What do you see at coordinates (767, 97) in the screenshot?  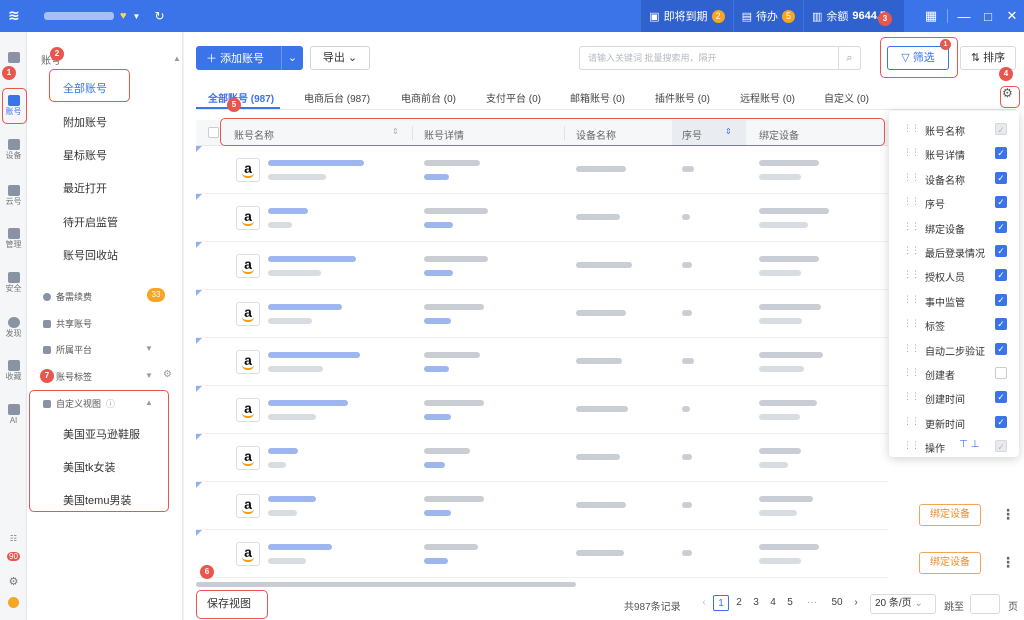 I see `tab-remote: 远程账号 (0)` at bounding box center [767, 97].